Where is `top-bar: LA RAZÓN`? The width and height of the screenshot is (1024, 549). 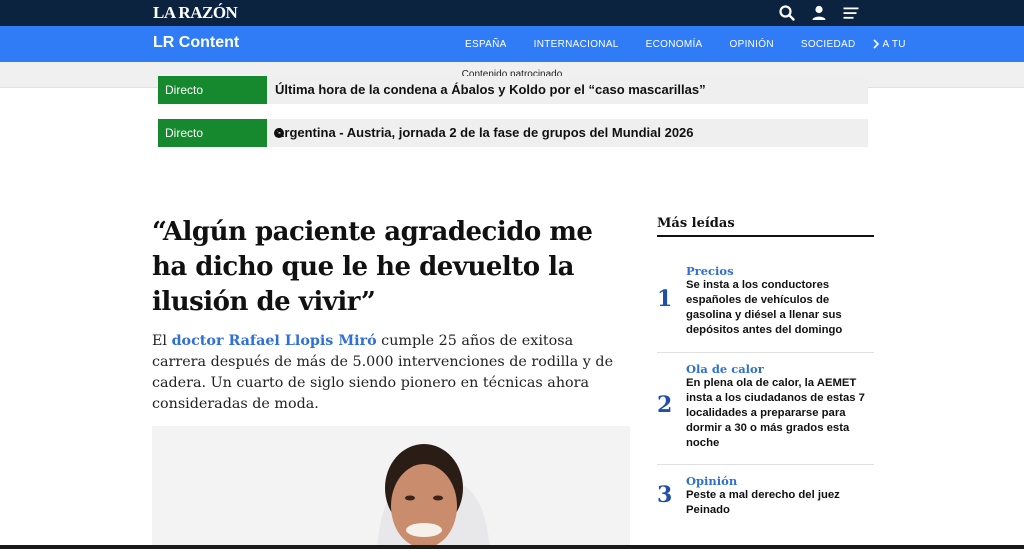
top-bar: LA RAZÓN is located at coordinates (512, 13).